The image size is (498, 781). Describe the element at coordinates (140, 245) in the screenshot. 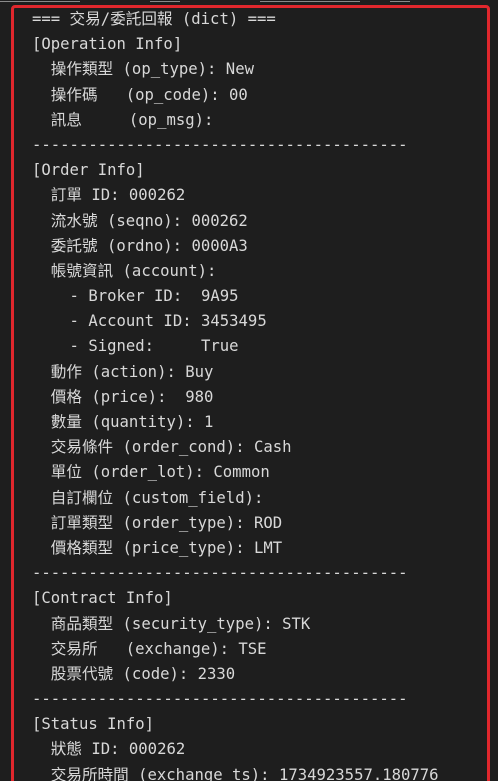

I see `ordno-line: 委託號 (ordno): 0000A3` at that location.